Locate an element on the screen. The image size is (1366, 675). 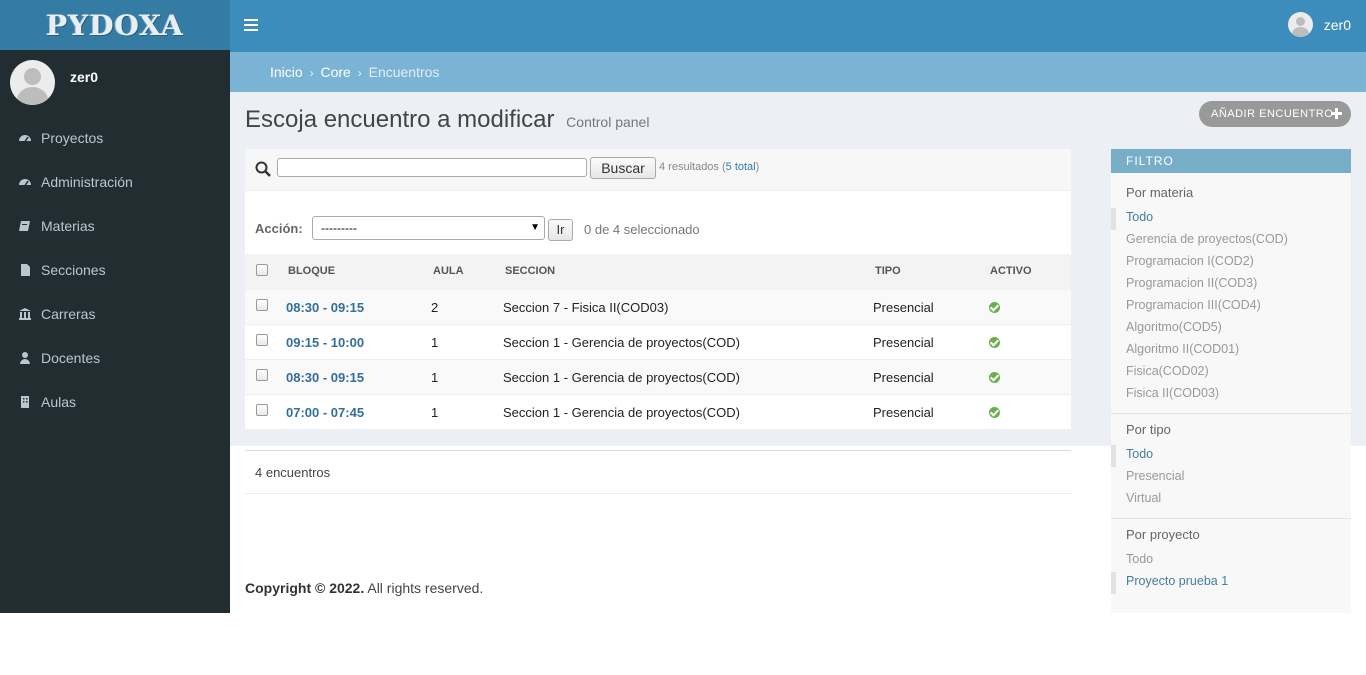
column-header-bloque: BLOQUE is located at coordinates (311, 271).